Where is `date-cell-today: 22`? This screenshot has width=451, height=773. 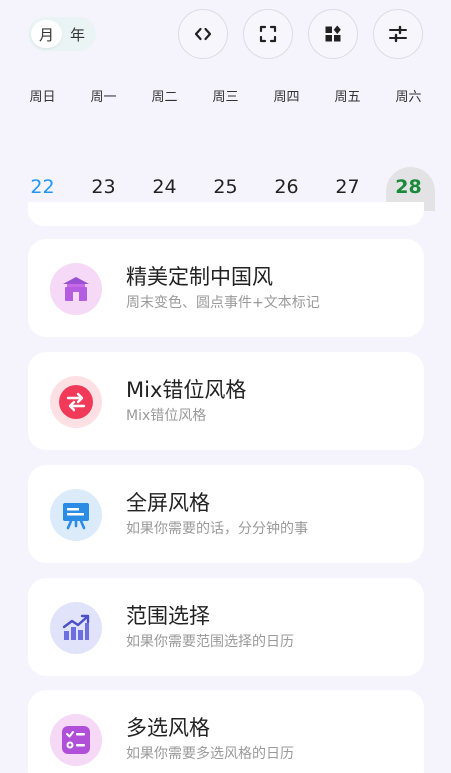
date-cell-today: 22 is located at coordinates (42, 185).